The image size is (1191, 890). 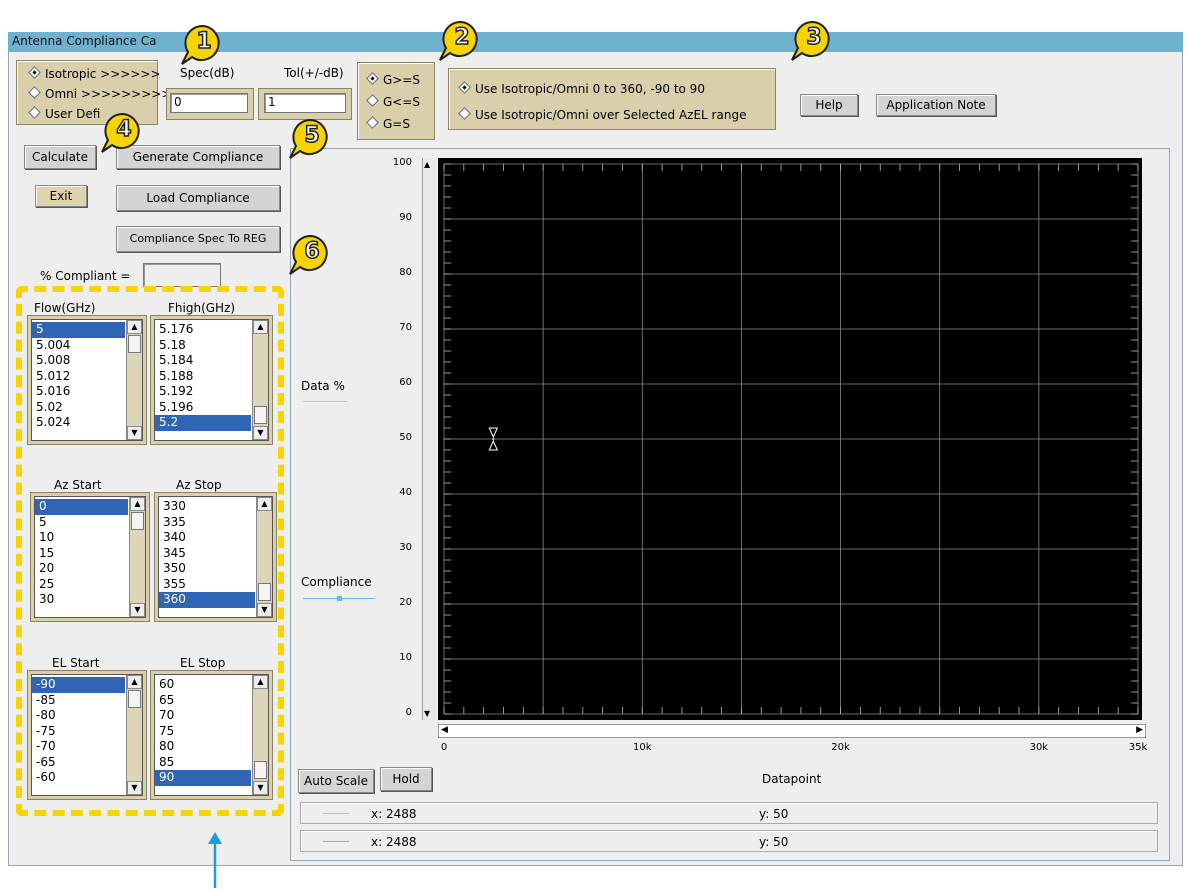 What do you see at coordinates (402, 102) in the screenshot?
I see `radio-label: G<=S` at bounding box center [402, 102].